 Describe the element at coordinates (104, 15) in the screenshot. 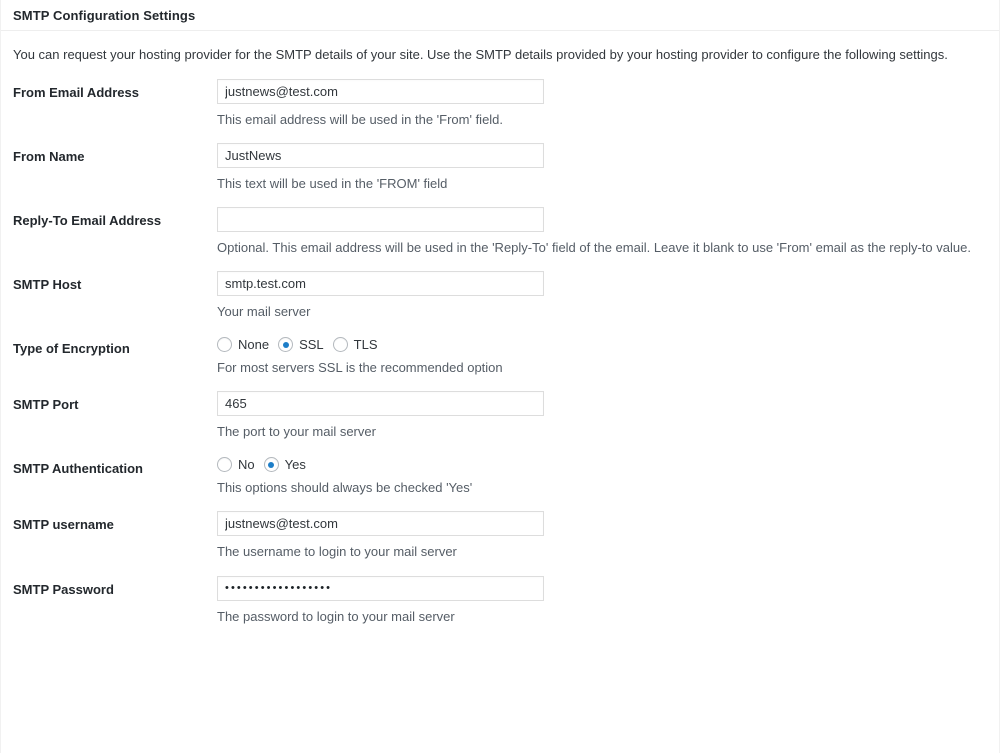

I see `page-title: SMTP Configuration Settings` at that location.